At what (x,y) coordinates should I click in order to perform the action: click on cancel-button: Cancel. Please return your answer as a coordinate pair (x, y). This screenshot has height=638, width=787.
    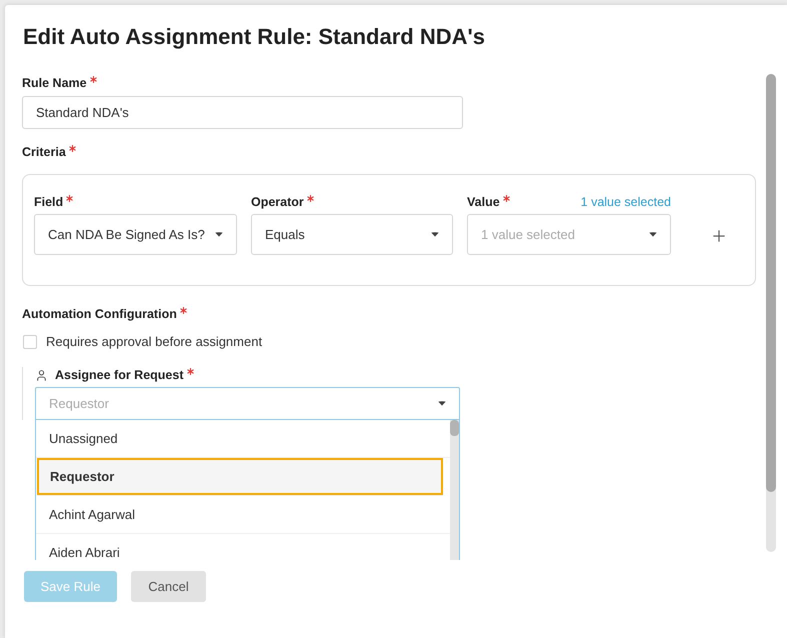
    Looking at the image, I should click on (168, 586).